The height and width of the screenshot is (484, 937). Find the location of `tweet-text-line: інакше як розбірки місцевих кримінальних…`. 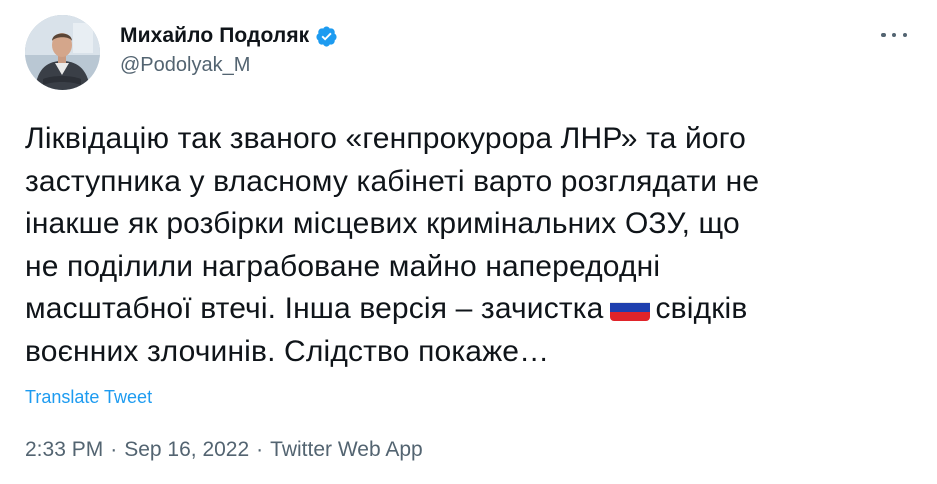

tweet-text-line: інакше як розбірки місцевих кримінальних… is located at coordinates (382, 223).